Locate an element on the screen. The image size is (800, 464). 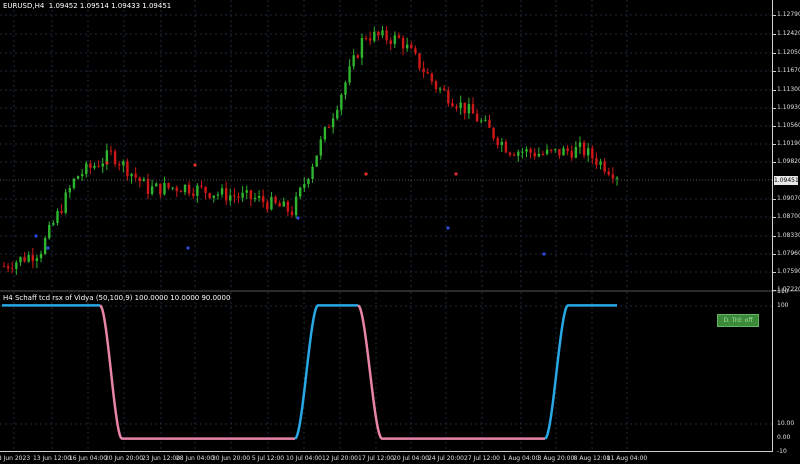
time-tick-label: 13 Jun 12:00 is located at coordinates (52, 458).